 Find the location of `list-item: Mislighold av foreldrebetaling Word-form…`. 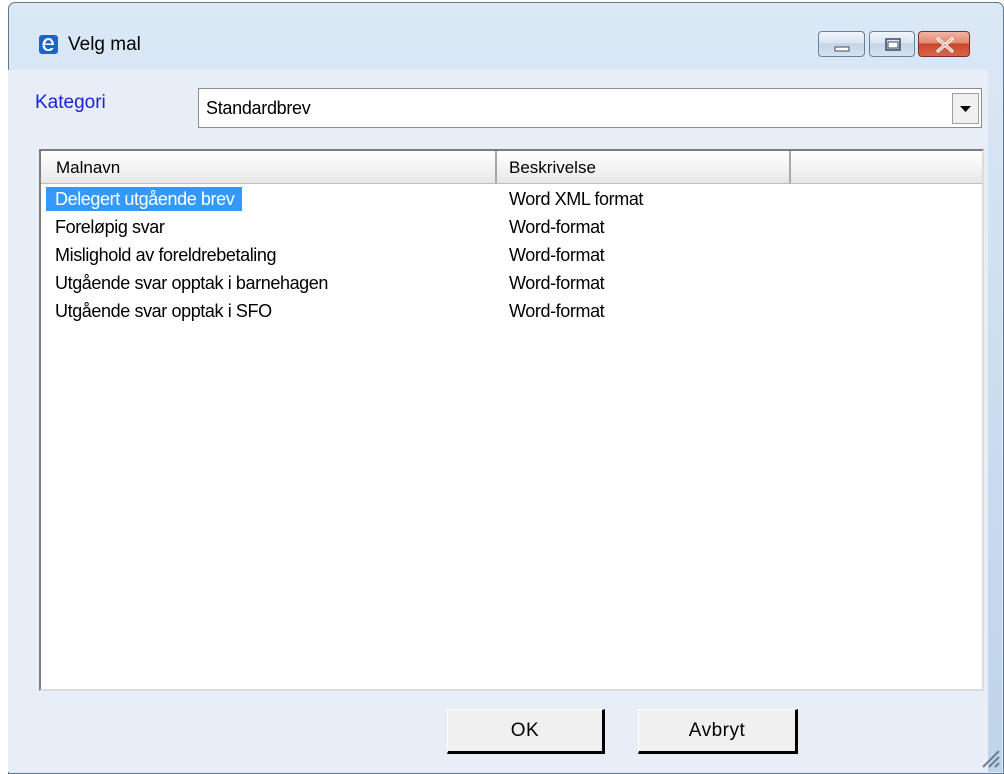

list-item: Mislighold av foreldrebetaling Word-form… is located at coordinates (511, 255).